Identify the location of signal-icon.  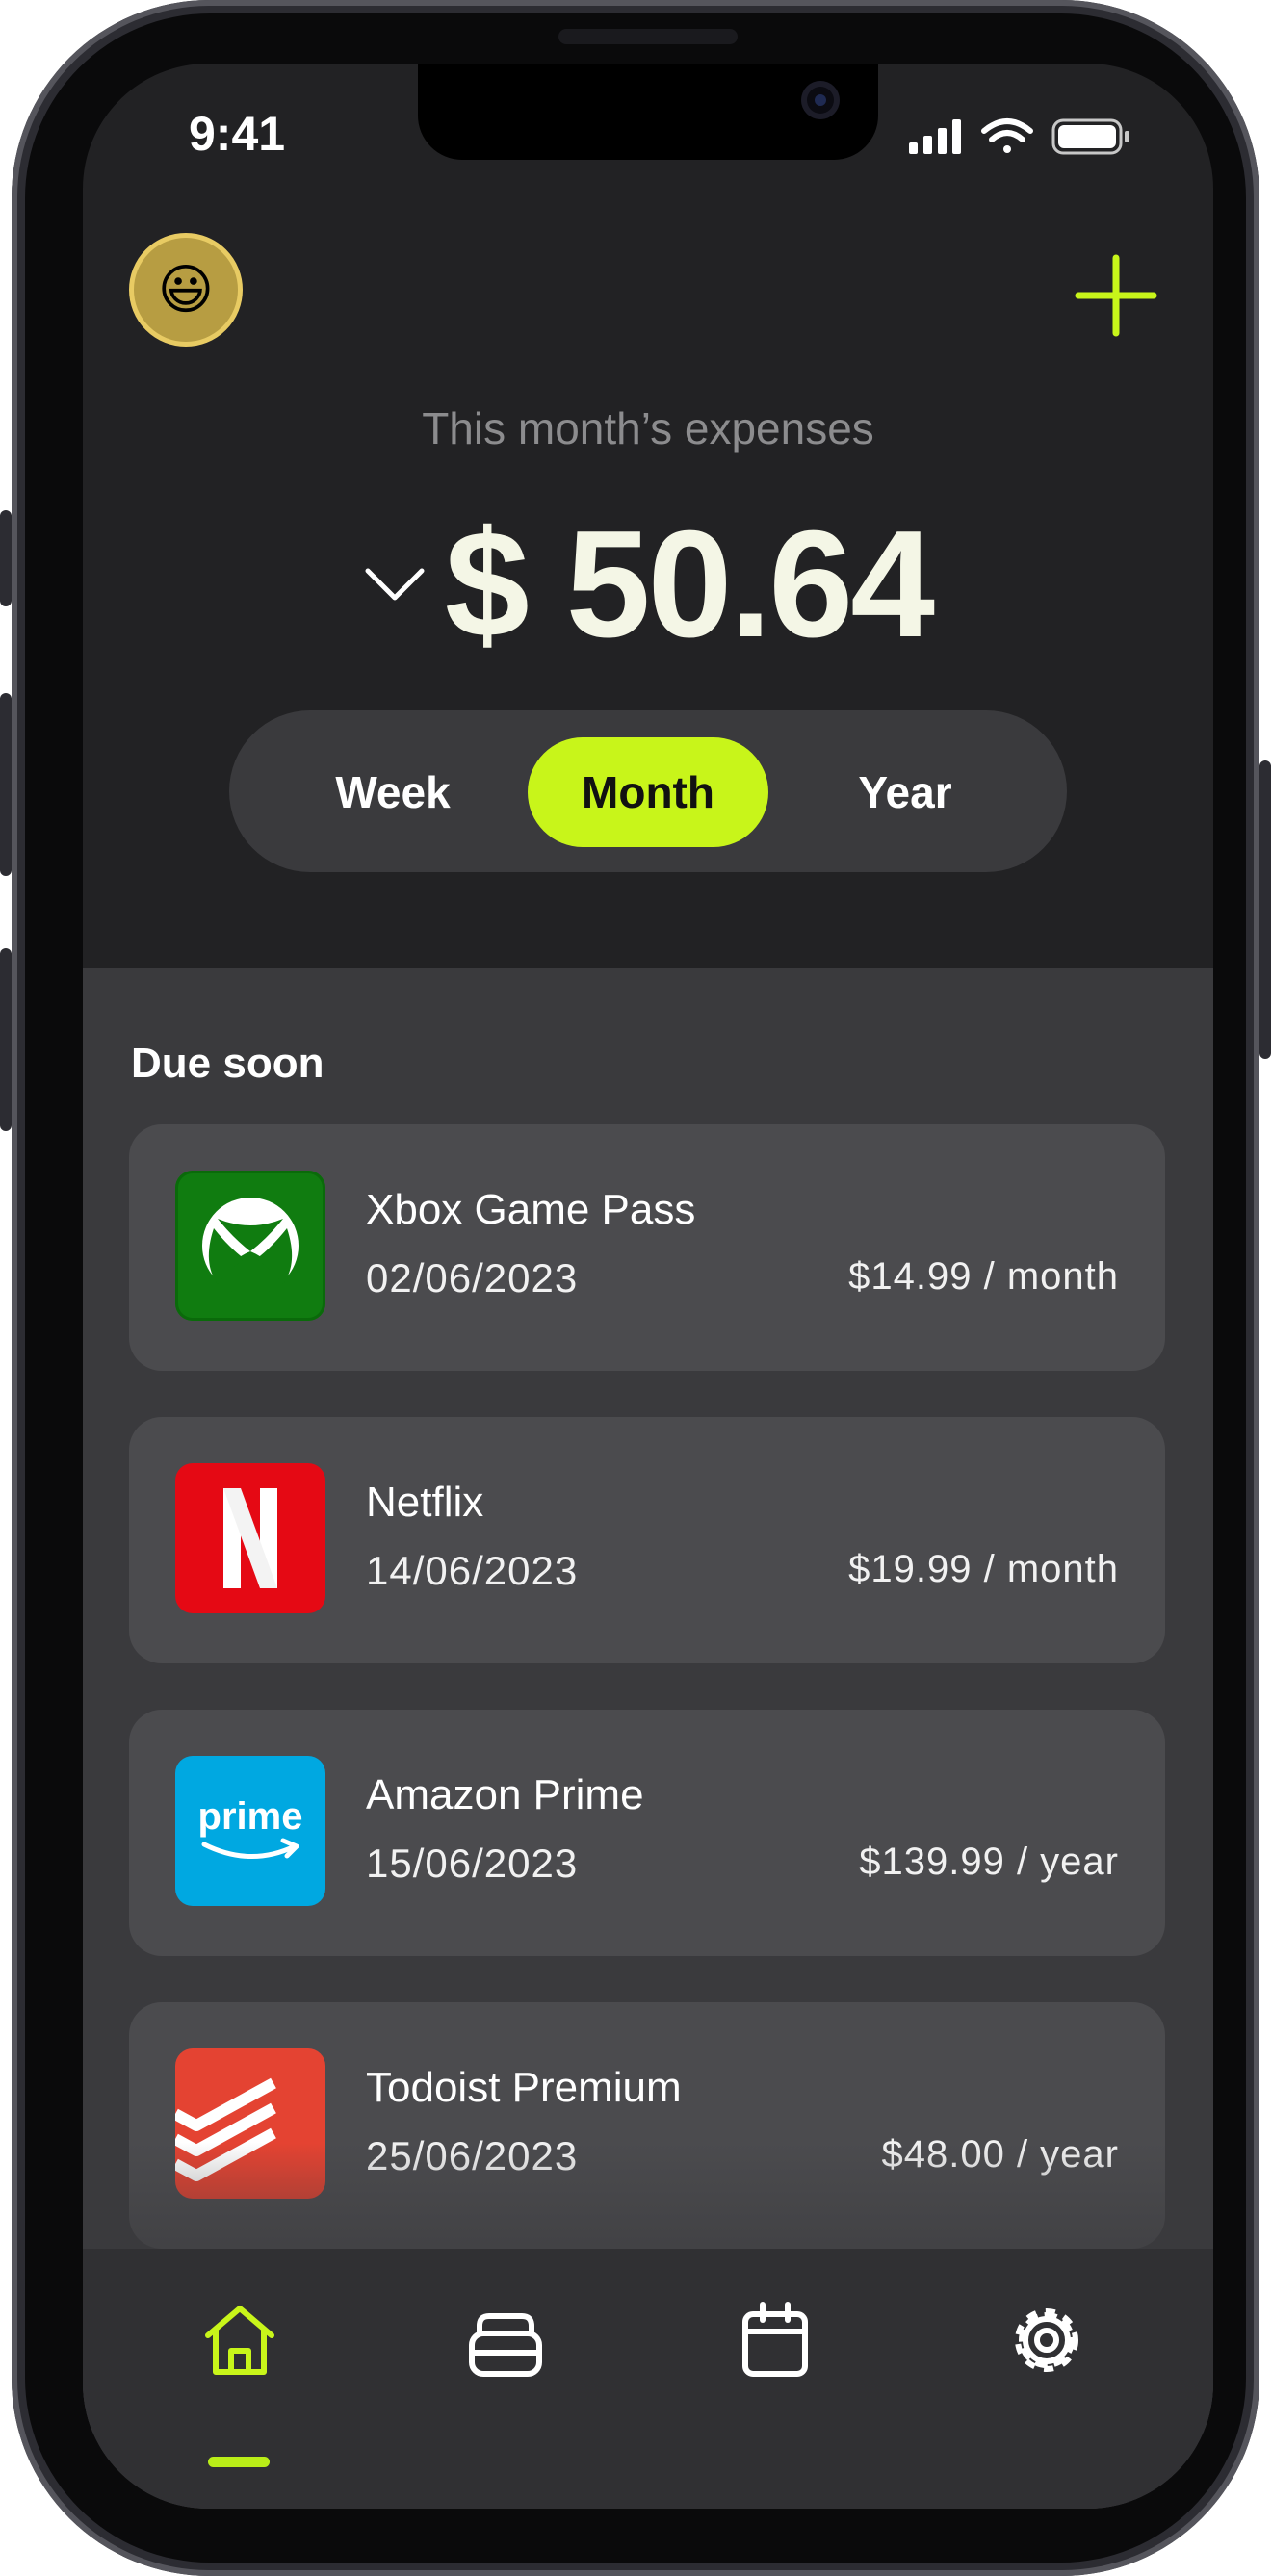
(935, 137).